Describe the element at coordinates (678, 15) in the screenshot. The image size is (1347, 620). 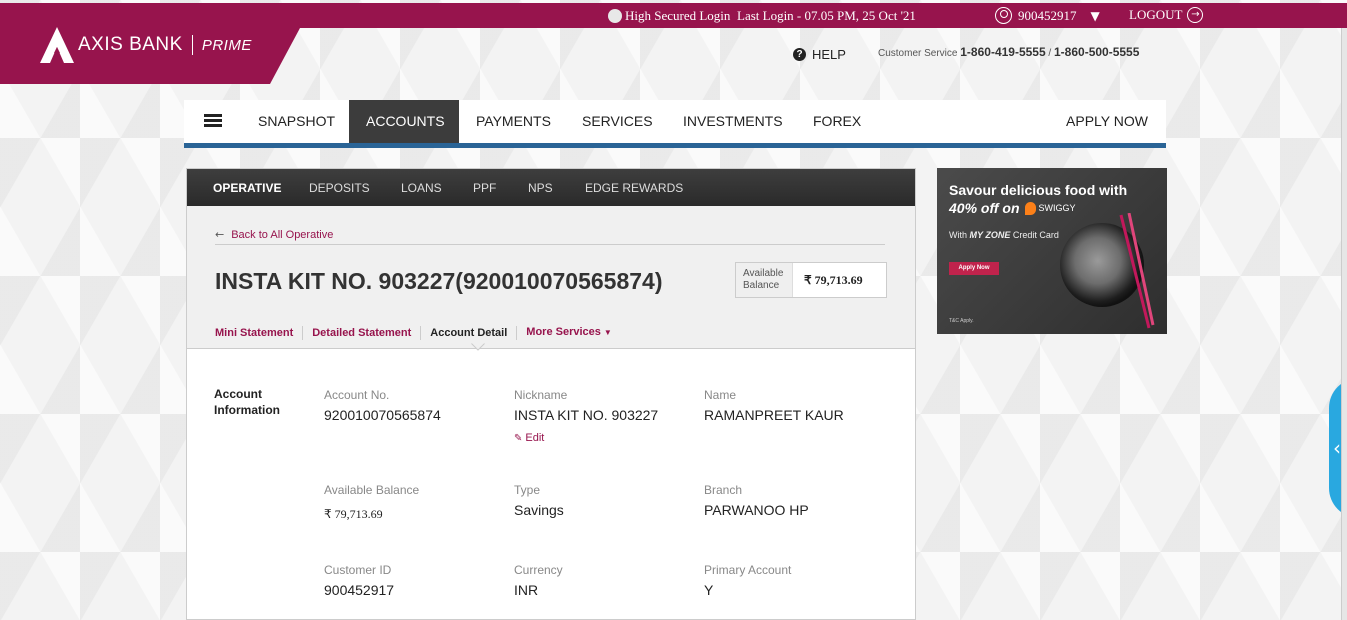
I see `secured-label: High Secured Login` at that location.